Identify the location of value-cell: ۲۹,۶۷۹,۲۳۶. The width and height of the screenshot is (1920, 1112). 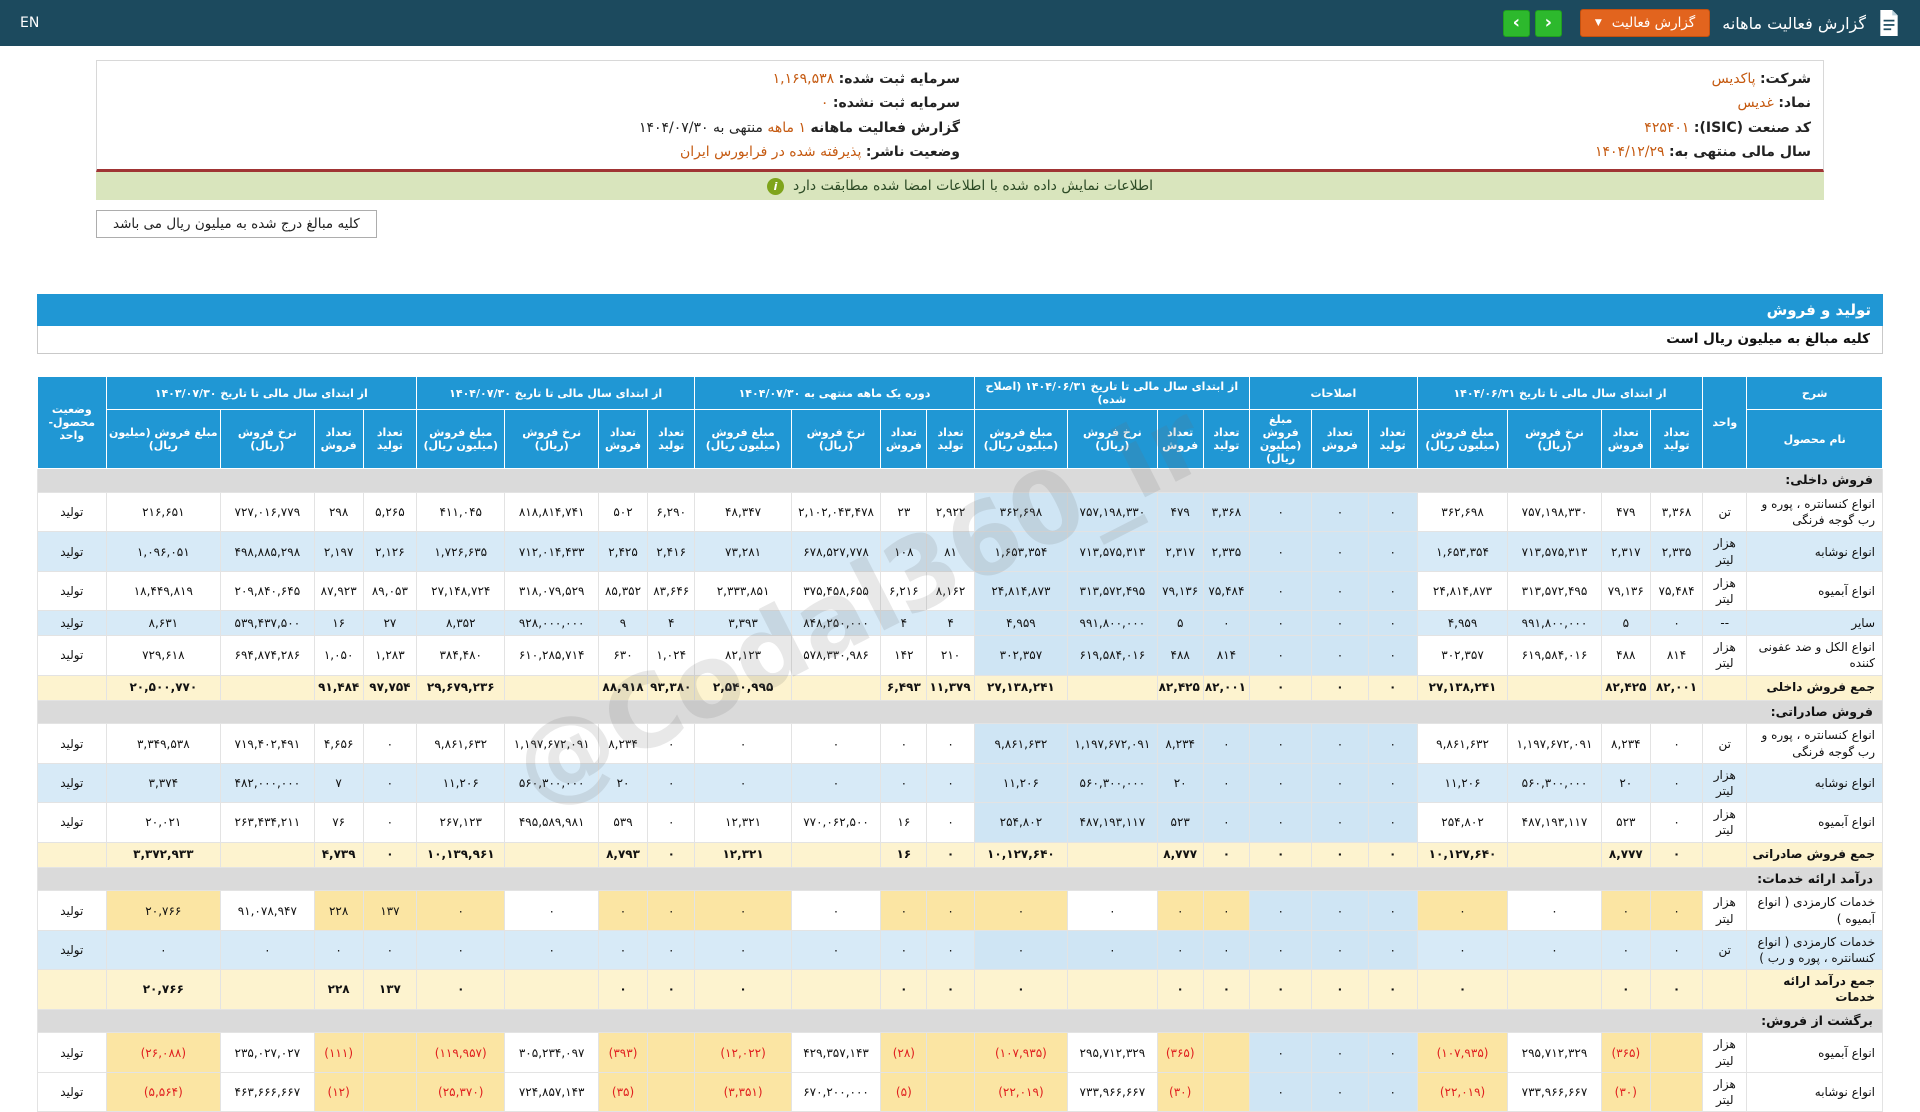
(461, 687).